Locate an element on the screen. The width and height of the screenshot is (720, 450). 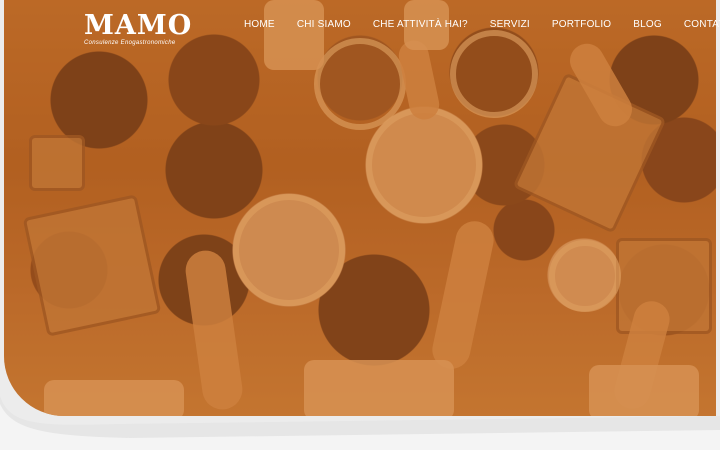
brand-name: MAMO is located at coordinates (138, 25).